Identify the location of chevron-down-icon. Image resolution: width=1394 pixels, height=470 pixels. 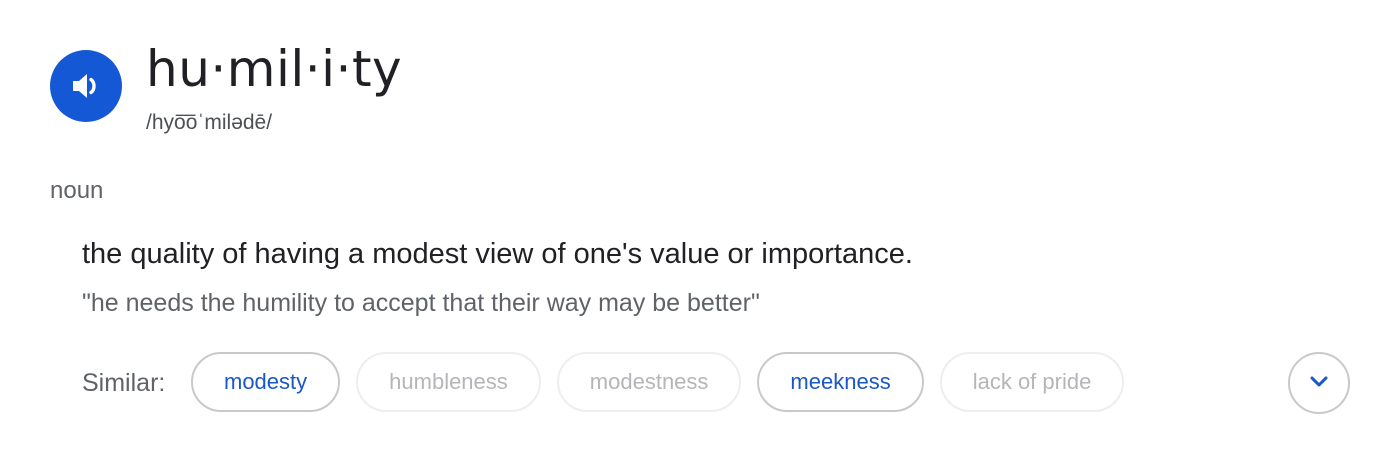
(1319, 383).